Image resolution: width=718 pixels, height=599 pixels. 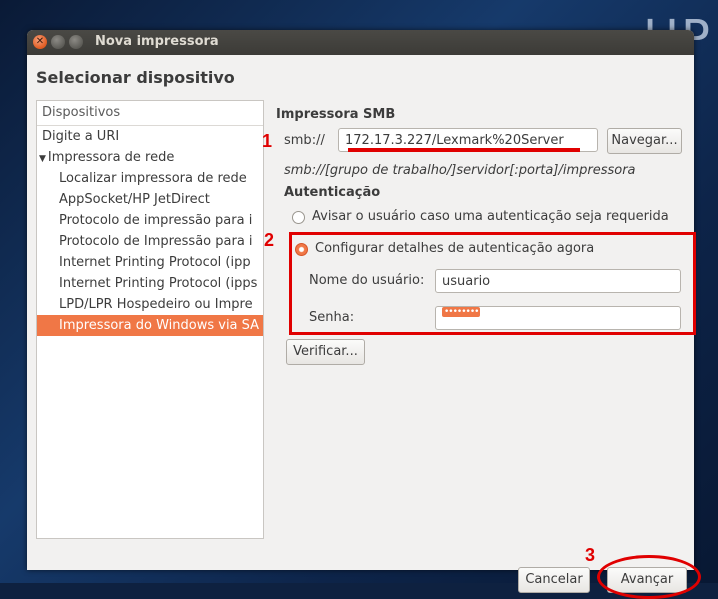 I want to click on device-item-ipp: Internet Printing Protocol (ipp, so click(x=150, y=262).